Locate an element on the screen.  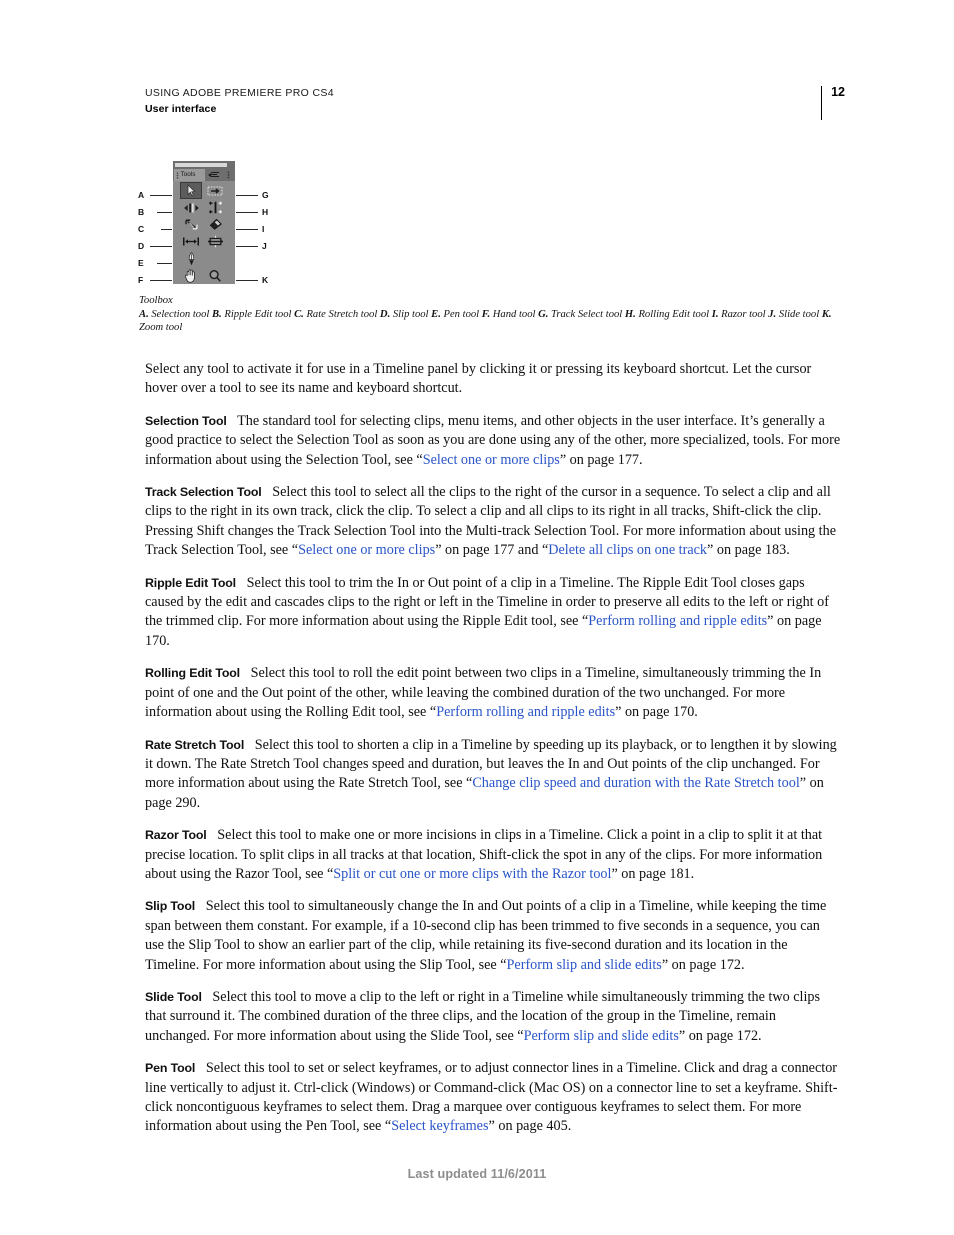
track-select-icon is located at coordinates (215, 190).